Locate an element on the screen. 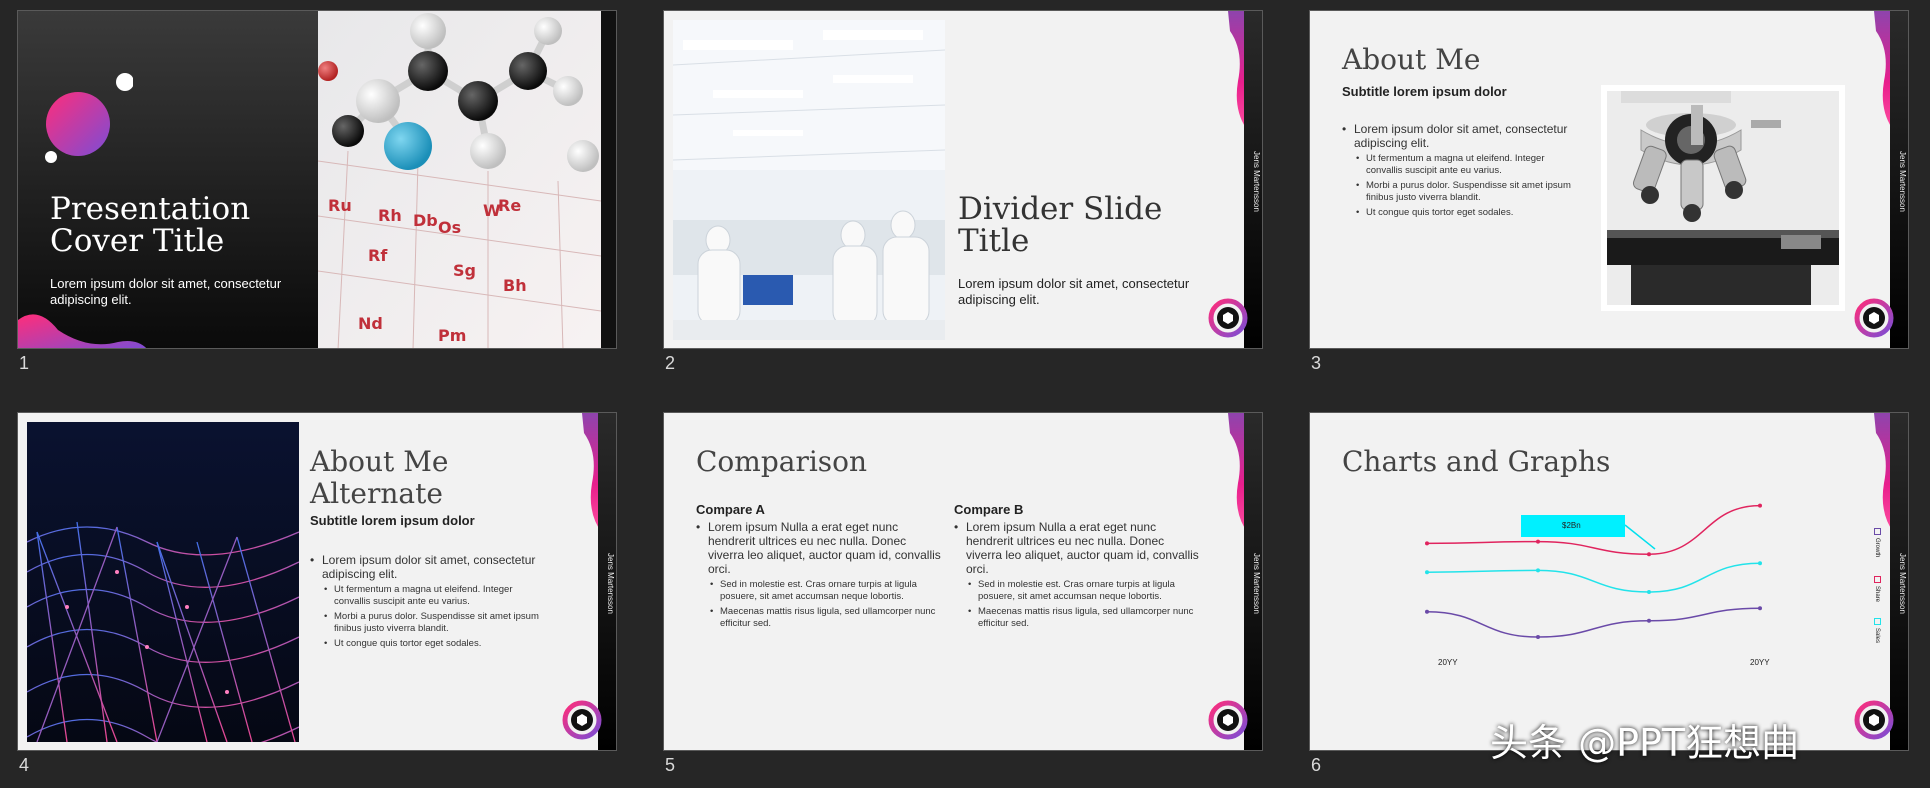 The image size is (1930, 788). slide-number-6: 6 is located at coordinates (1316, 765).